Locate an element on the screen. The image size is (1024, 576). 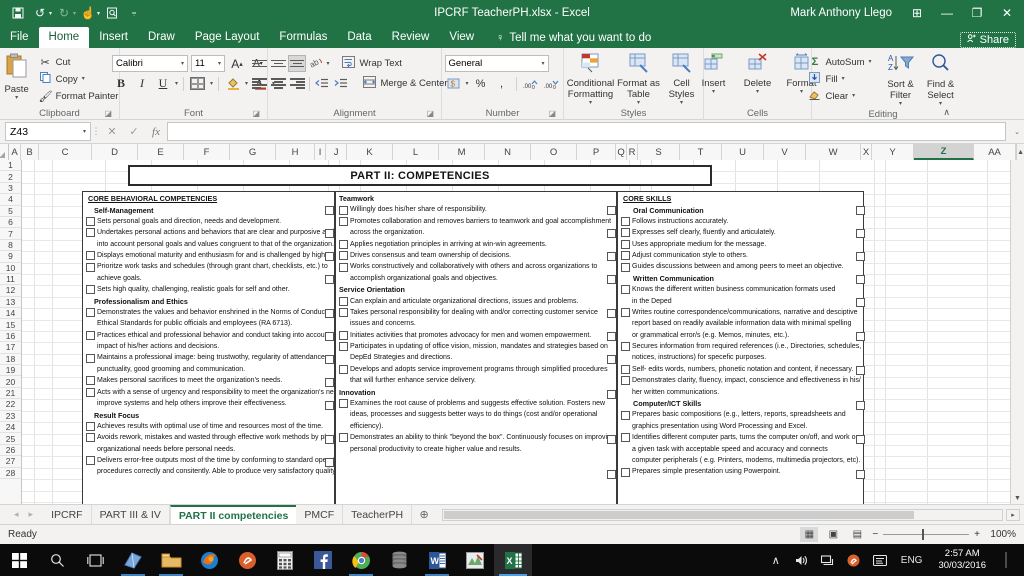
taskbar-firefox-icon is located at coordinates (209, 560).